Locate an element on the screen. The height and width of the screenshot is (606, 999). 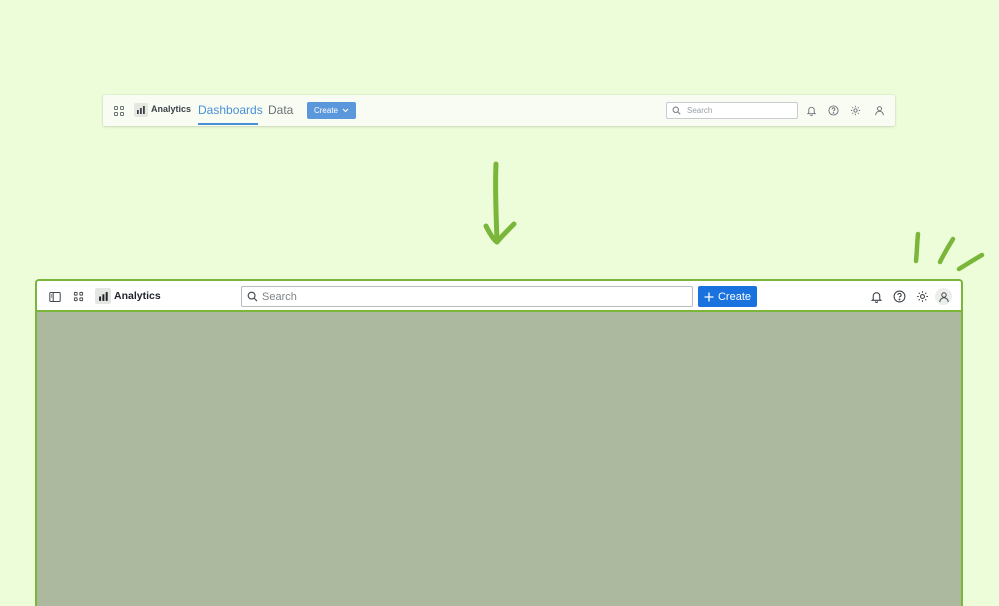
analytics-logo-icon is located at coordinates (103, 296).